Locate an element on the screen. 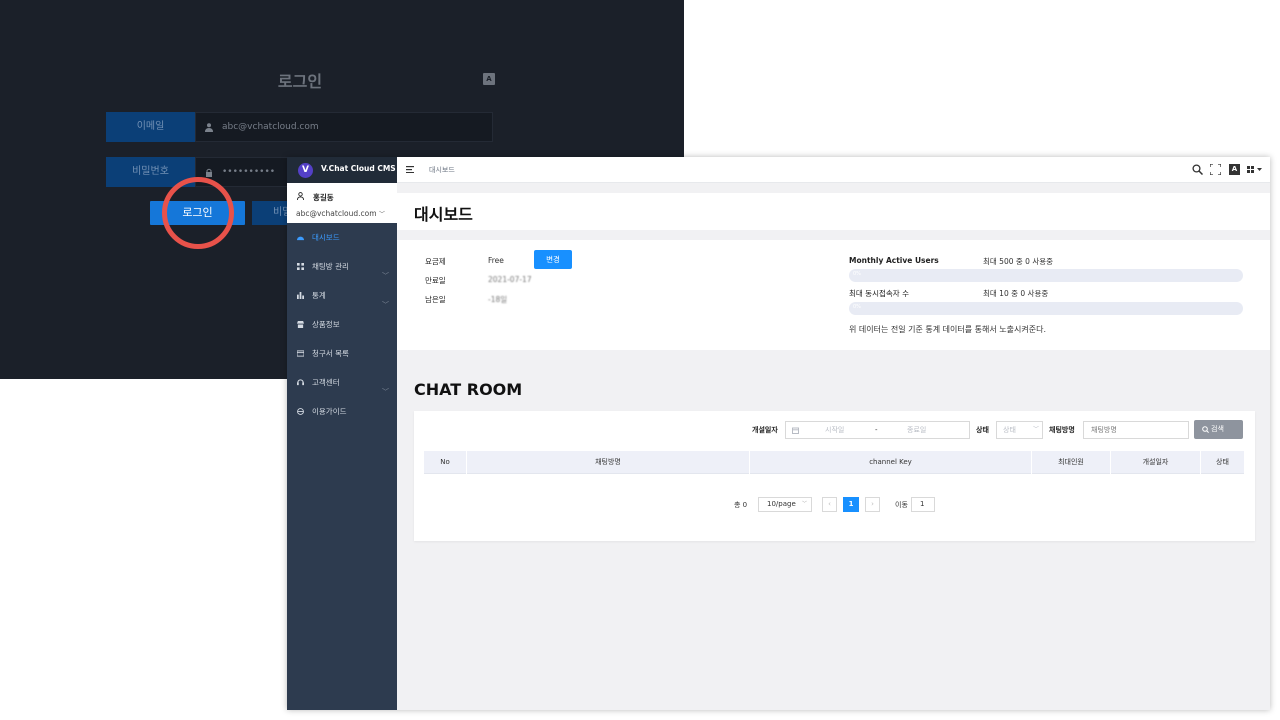 Image resolution: width=1280 pixels, height=720 pixels. calendar-icon is located at coordinates (795, 430).